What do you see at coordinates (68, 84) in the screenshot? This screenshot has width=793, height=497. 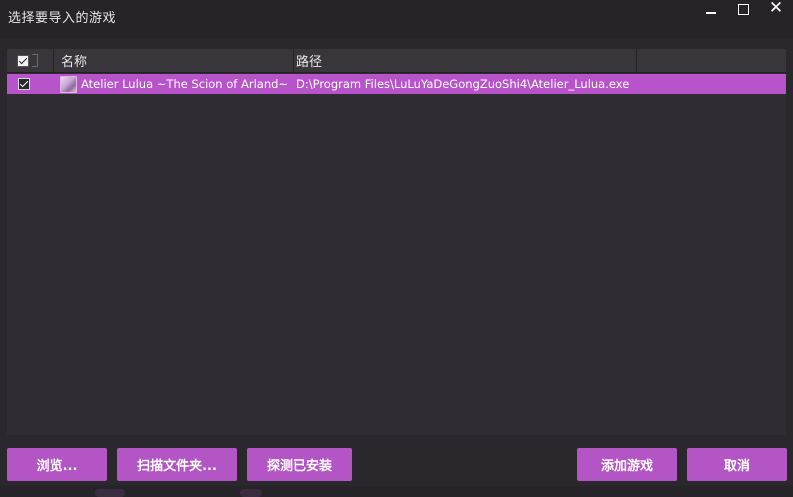 I see `game-thumbnail-icon` at bounding box center [68, 84].